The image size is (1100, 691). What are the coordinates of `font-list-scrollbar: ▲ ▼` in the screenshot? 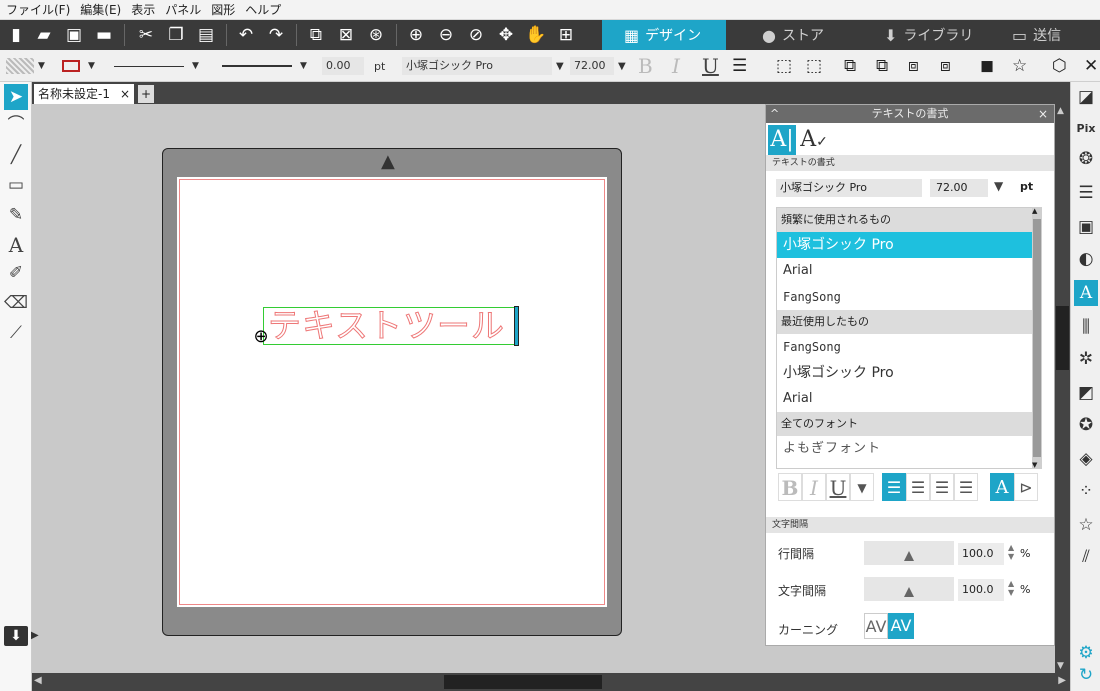 It's located at (1037, 338).